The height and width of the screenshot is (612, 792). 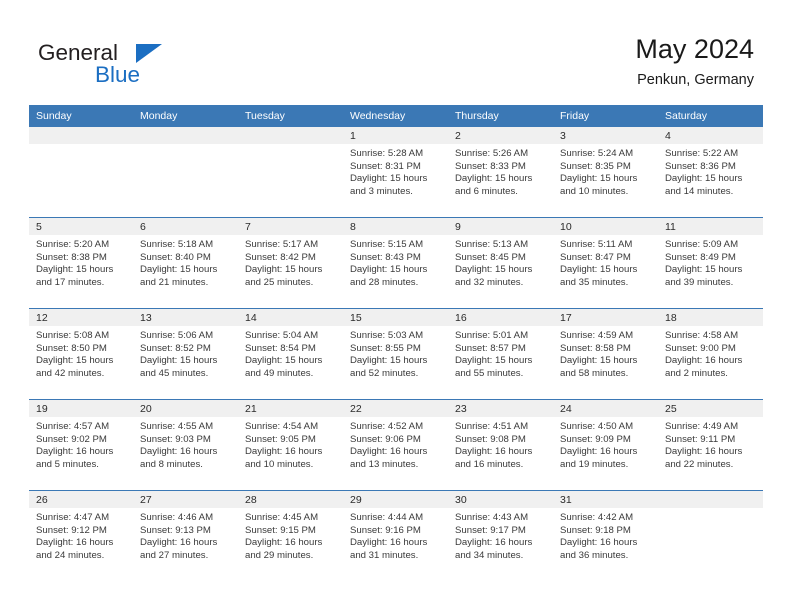 What do you see at coordinates (179, 276) in the screenshot?
I see `daylight-text: Daylight: 15 hours and 21 minutes.` at bounding box center [179, 276].